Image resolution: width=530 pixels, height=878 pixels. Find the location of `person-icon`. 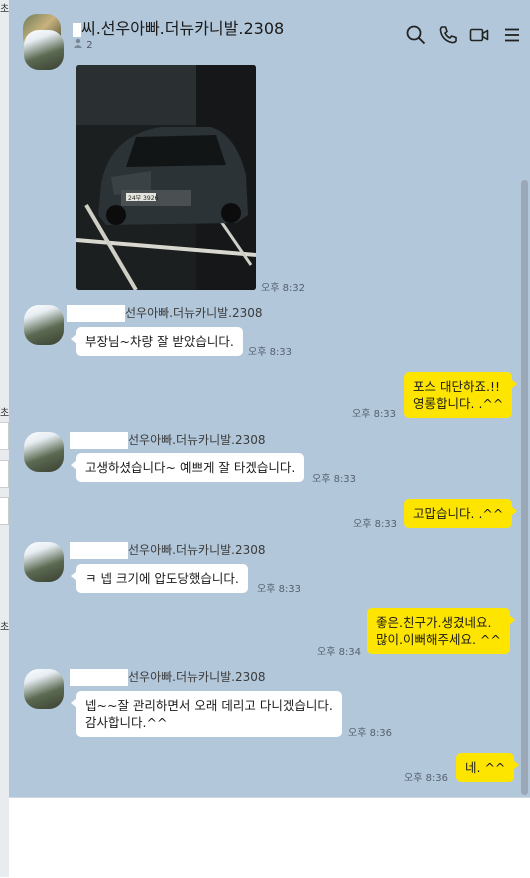

person-icon is located at coordinates (78, 44).